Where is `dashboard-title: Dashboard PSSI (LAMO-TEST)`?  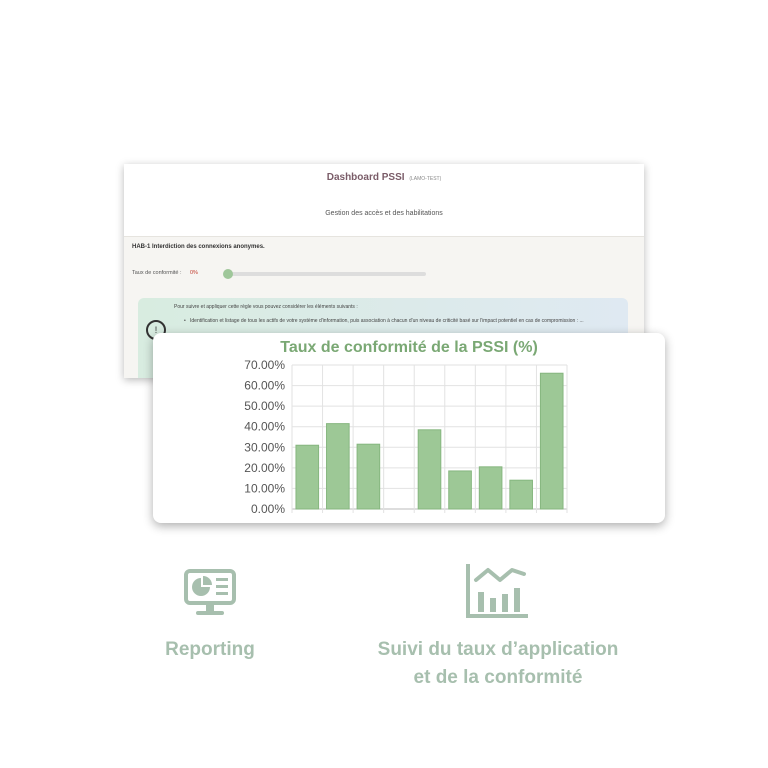 dashboard-title: Dashboard PSSI (LAMO-TEST) is located at coordinates (384, 177).